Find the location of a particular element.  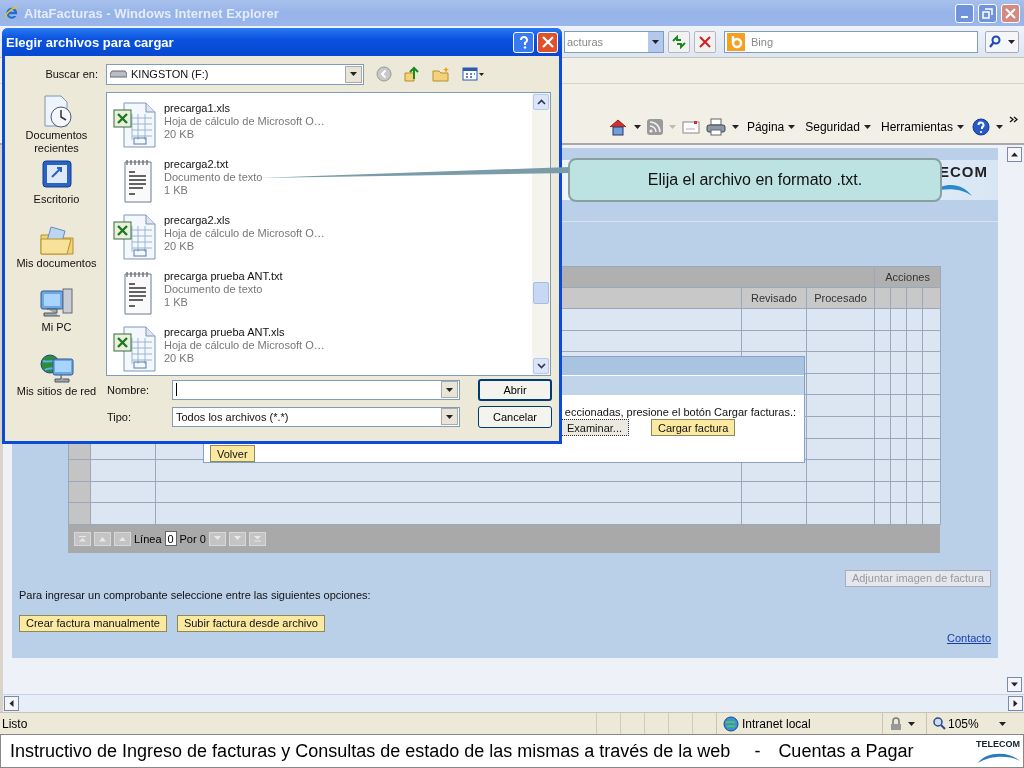

search-box: Bing is located at coordinates (851, 41).